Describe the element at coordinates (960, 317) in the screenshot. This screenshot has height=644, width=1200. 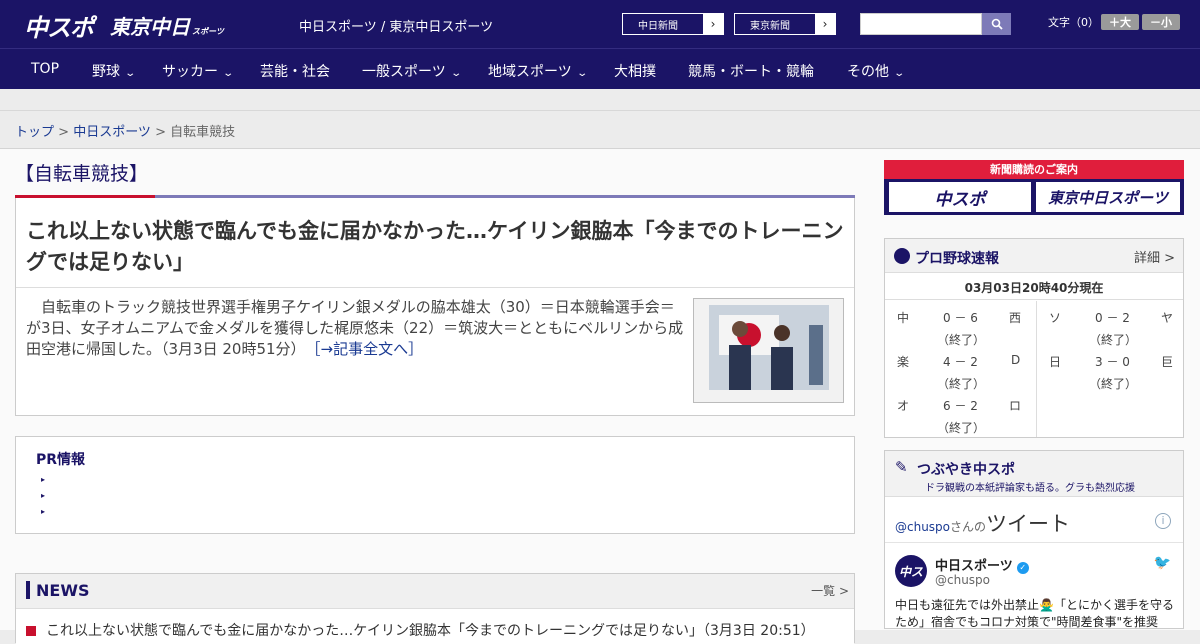
I see `game-score: 0 － 6` at that location.